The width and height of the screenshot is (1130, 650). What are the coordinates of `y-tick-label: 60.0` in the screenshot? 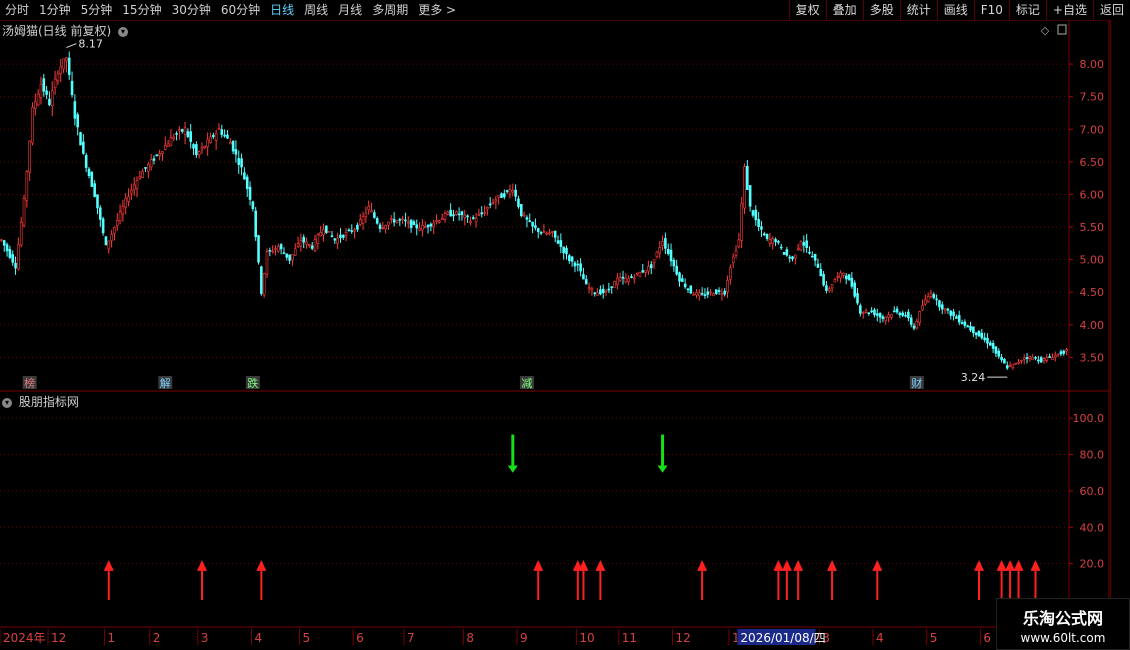 It's located at (1092, 491).